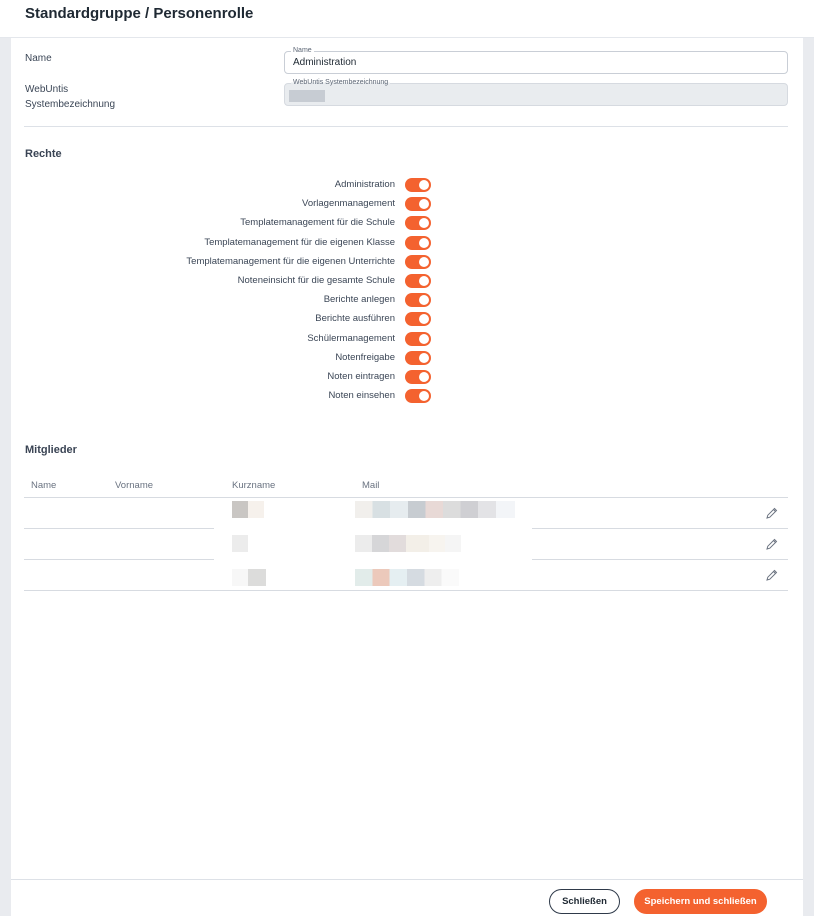 The width and height of the screenshot is (814, 916). I want to click on name-field-legend: Name, so click(302, 50).